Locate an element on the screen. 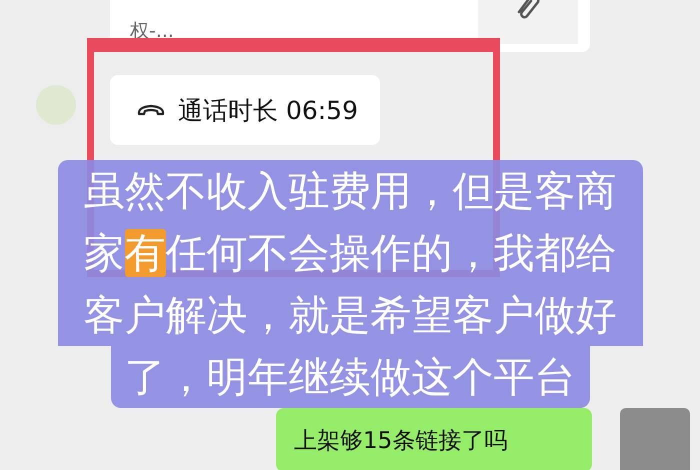 Image resolution: width=700 pixels, height=470 pixels. phone-icon is located at coordinates (151, 110).